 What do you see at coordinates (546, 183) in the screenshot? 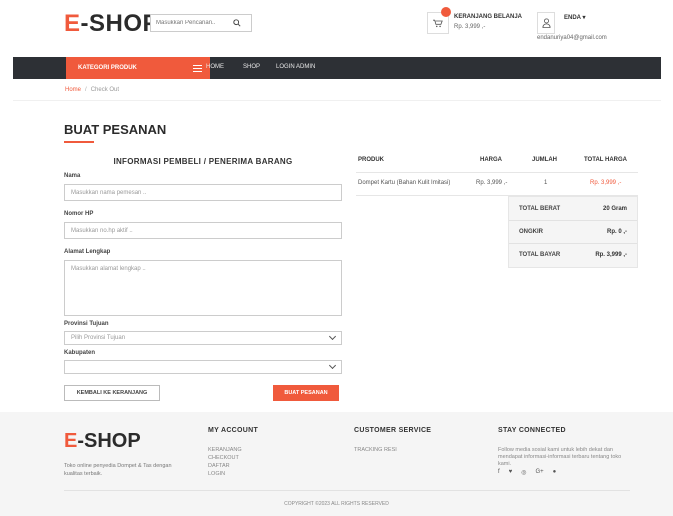
I see `table-row-qty: 1` at bounding box center [546, 183].